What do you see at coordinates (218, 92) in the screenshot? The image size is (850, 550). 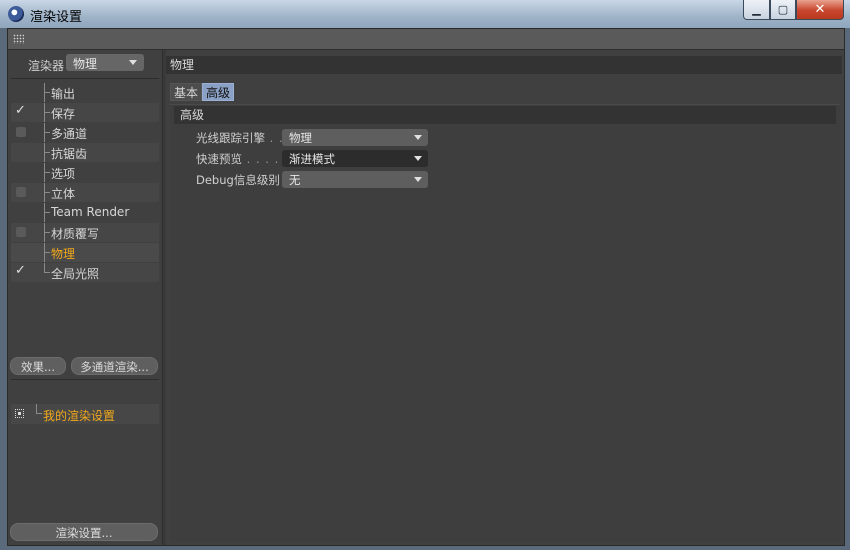 I see `tab-advanced: 高级` at bounding box center [218, 92].